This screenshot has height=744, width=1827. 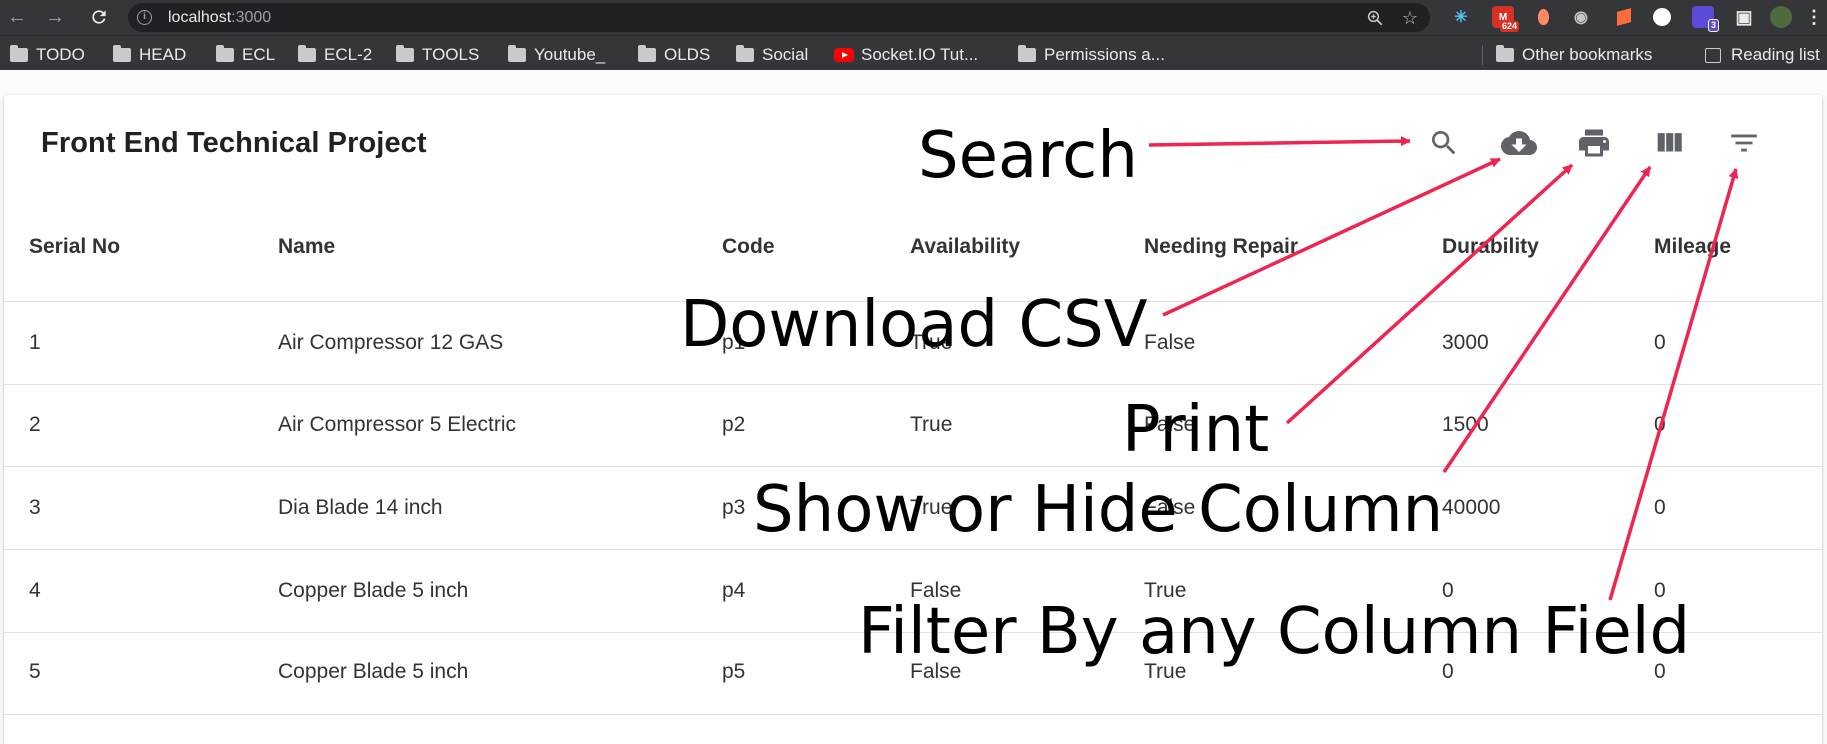 I want to click on cell-needing-repair: False, so click(x=1170, y=342).